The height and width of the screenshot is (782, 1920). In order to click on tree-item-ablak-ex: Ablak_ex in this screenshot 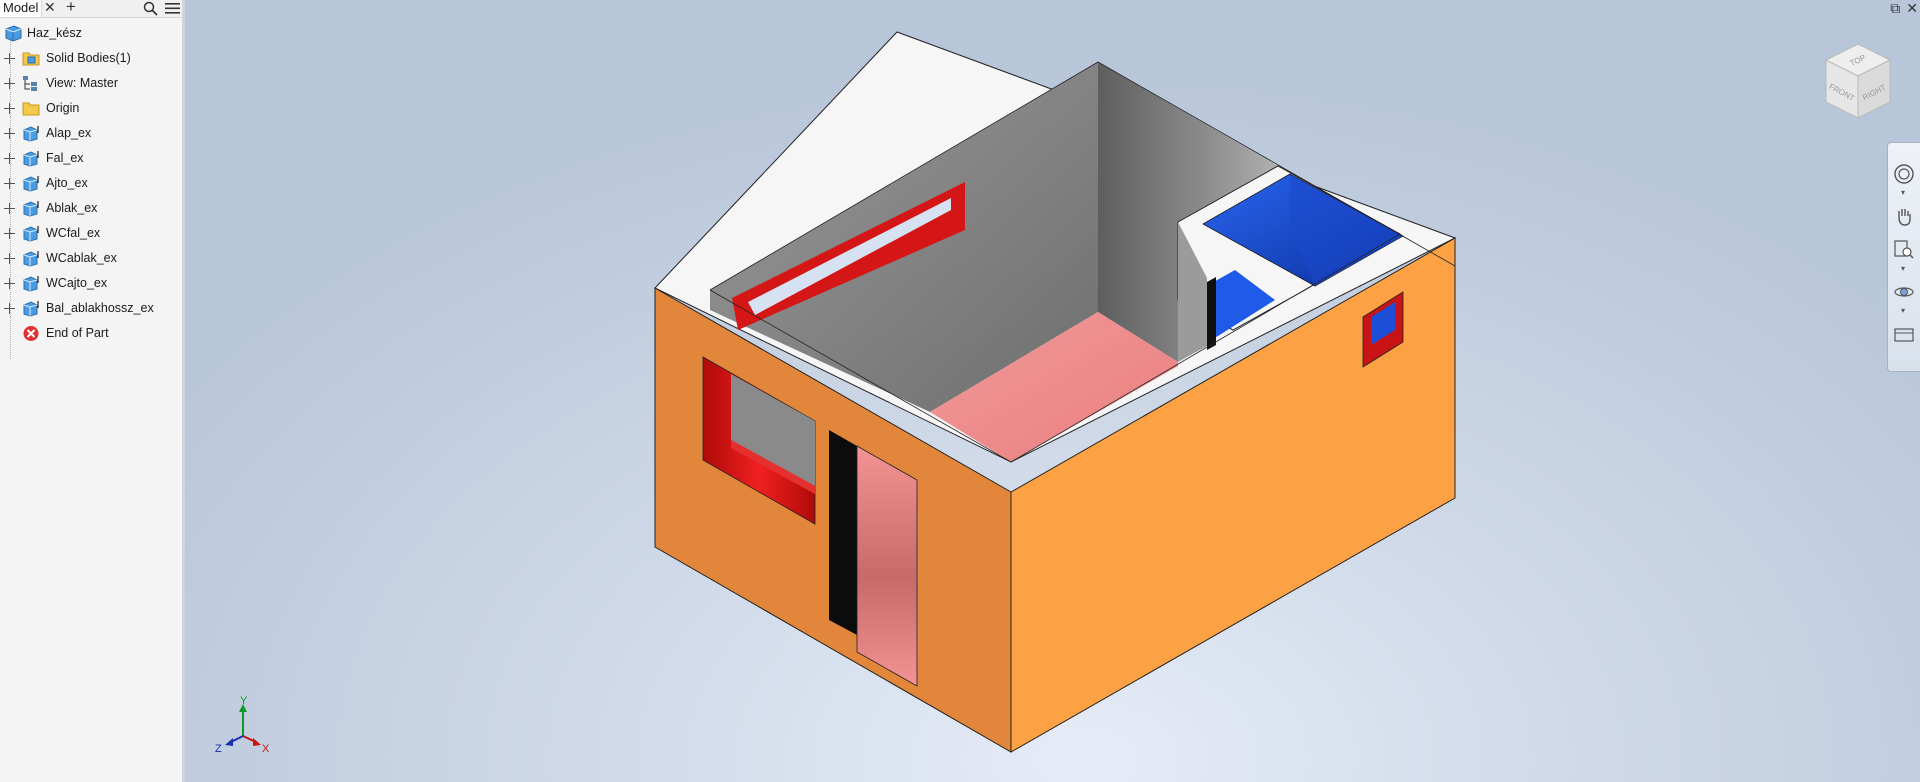, I will do `click(91, 208)`.